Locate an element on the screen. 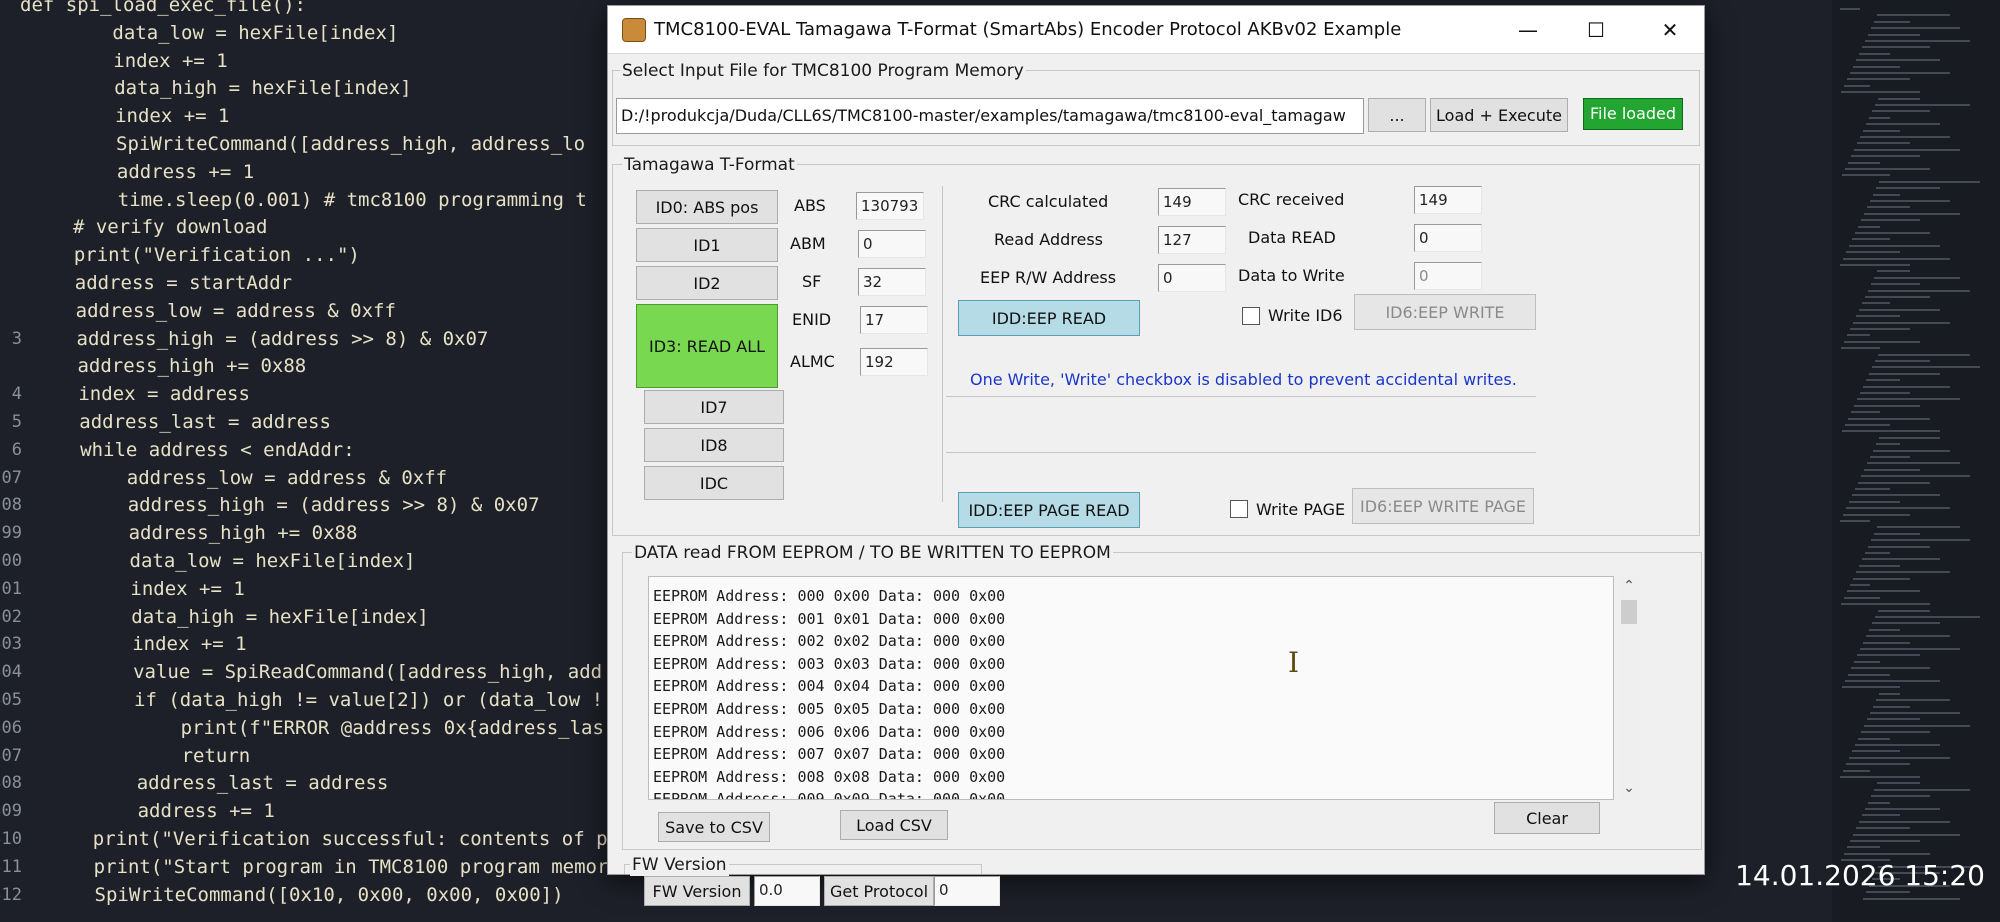  eeprom-line: EEPROM Address: 001 0x01 Data: 000 0x00 is located at coordinates (829, 618).